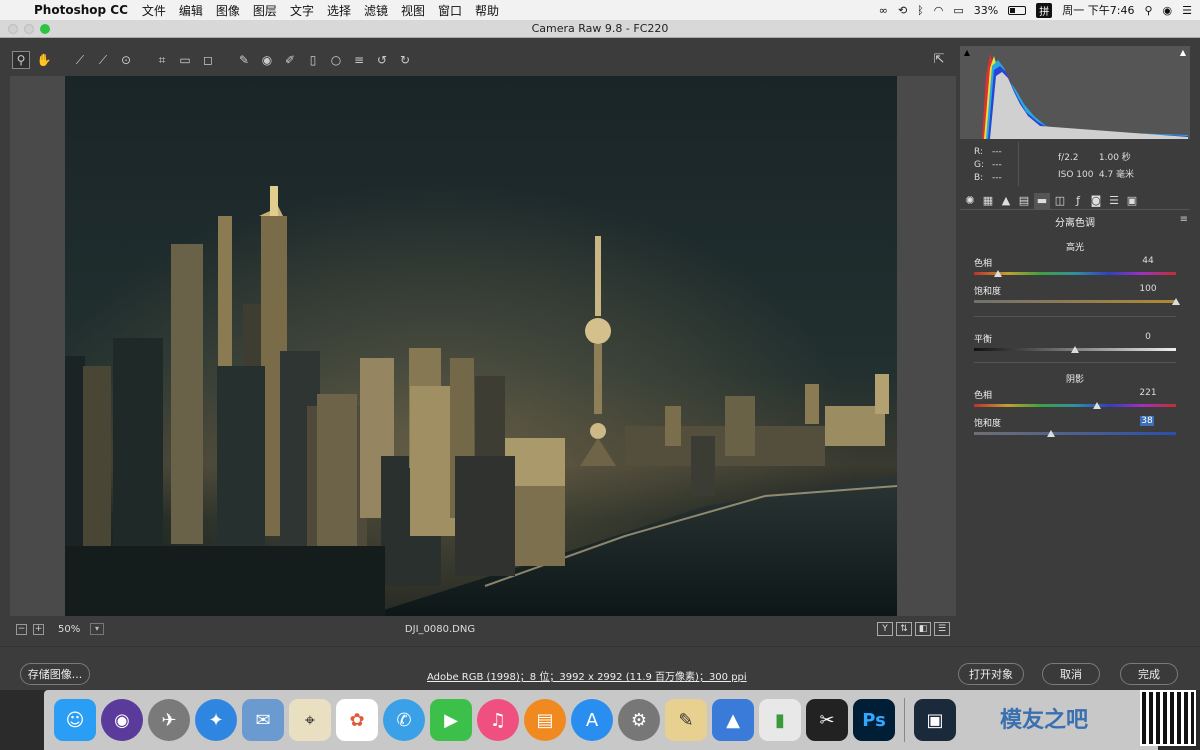 The image size is (1200, 750). I want to click on color-sampler-tool-icon: ⟋, so click(103, 60).